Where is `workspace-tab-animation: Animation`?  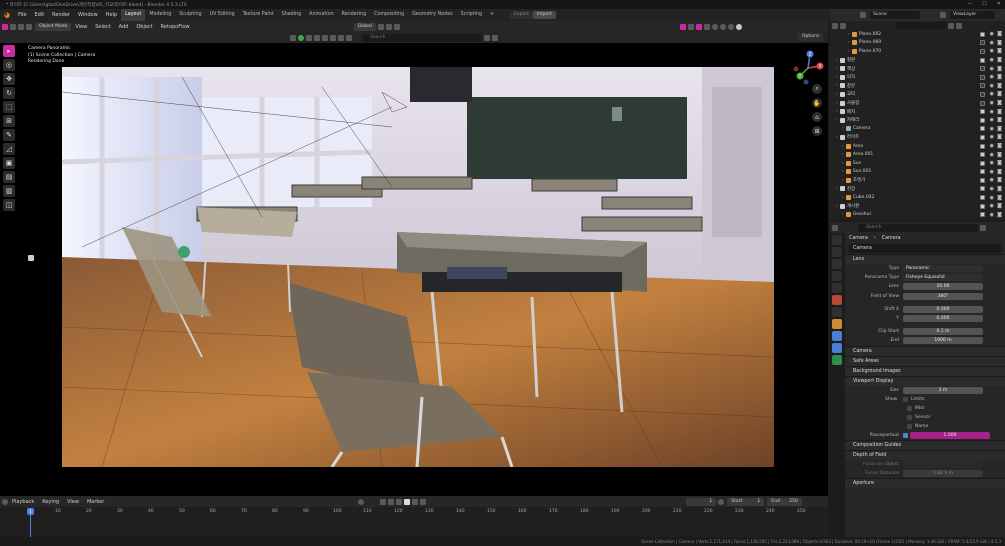
workspace-tab-animation: Animation is located at coordinates (321, 15).